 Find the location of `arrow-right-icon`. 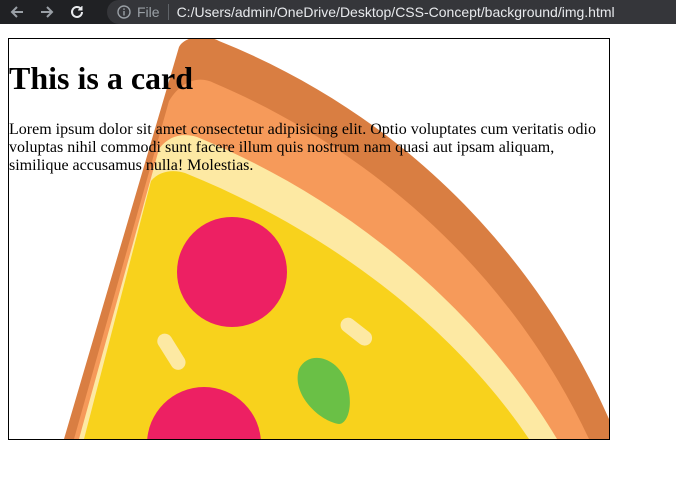

arrow-right-icon is located at coordinates (47, 12).